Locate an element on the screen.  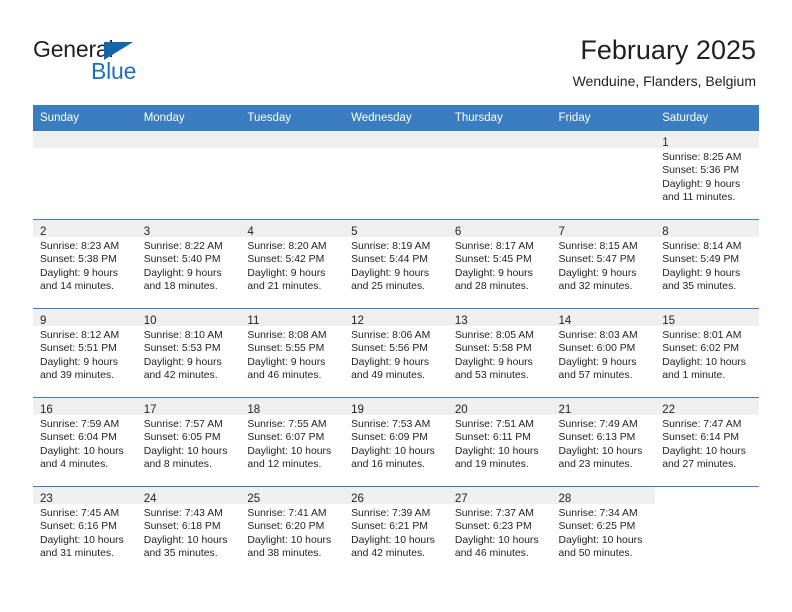
daylight-text: Daylight: 9 hours and 53 minutes. is located at coordinates (493, 369).